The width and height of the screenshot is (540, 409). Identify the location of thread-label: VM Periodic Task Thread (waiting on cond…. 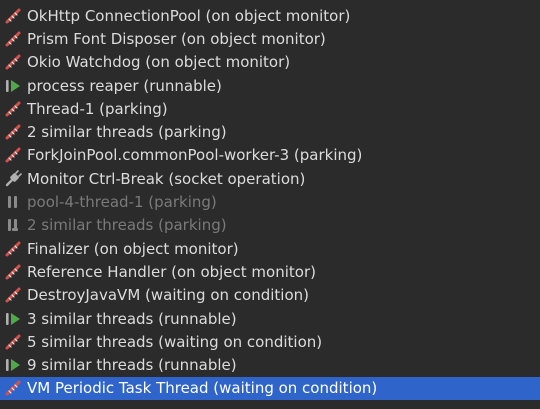
(202, 388).